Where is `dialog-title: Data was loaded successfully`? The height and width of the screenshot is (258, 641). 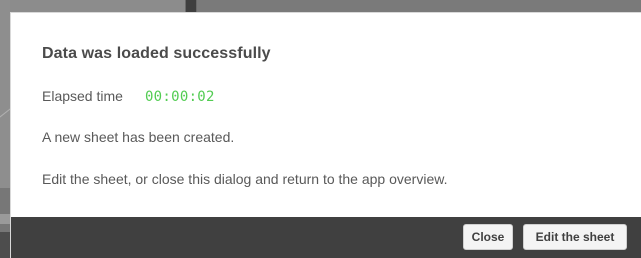
dialog-title: Data was loaded successfully is located at coordinates (156, 53).